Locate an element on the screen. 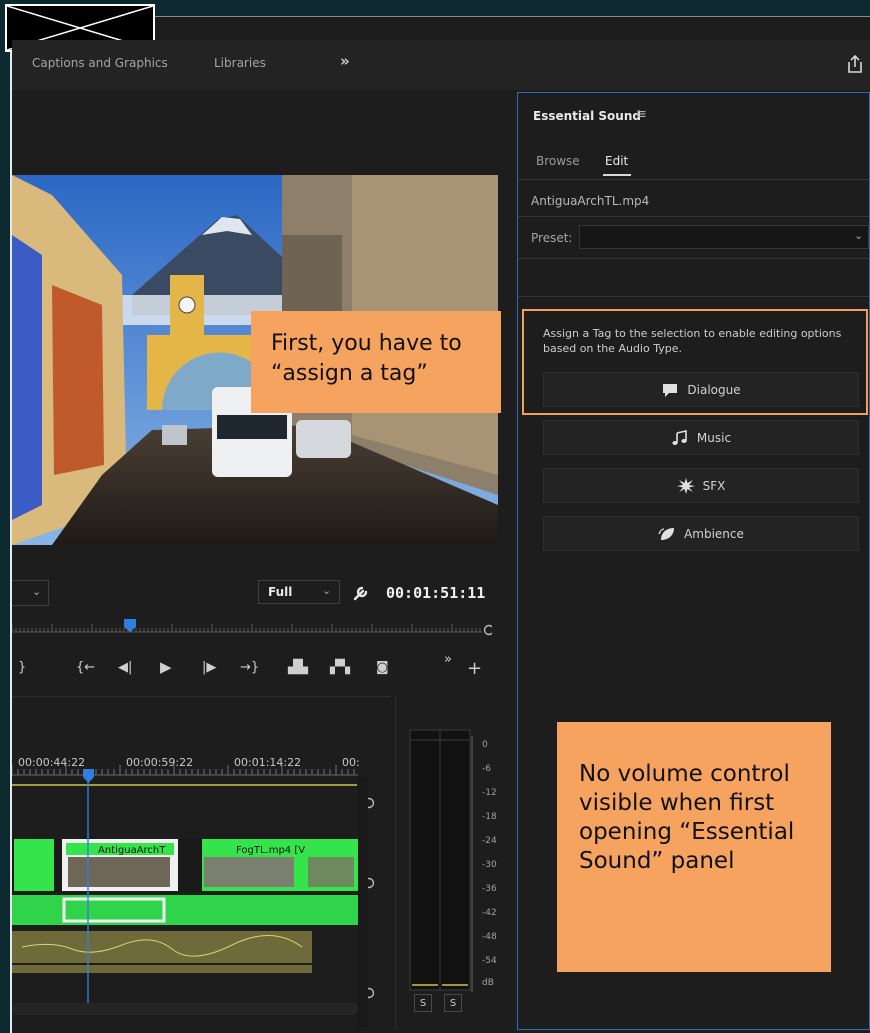 The width and height of the screenshot is (870, 1033). tag-label: Music is located at coordinates (714, 437).